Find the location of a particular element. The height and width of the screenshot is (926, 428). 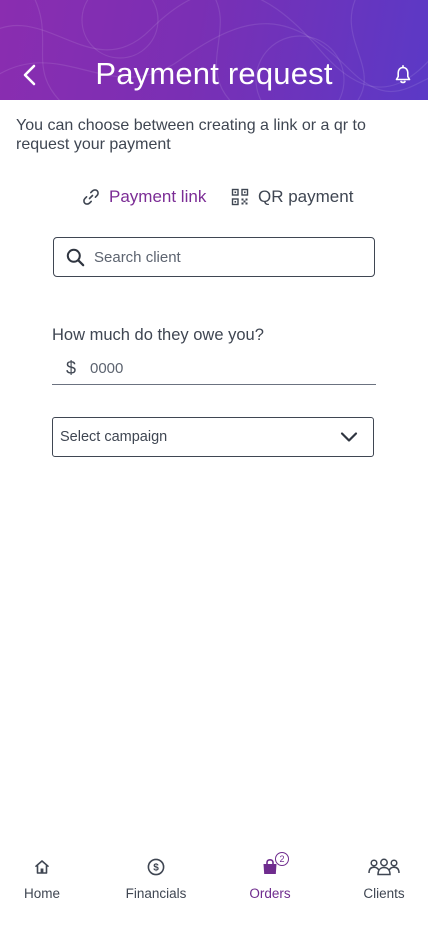

payment-type-tabs: Payment link QR payment is located at coordinates (214, 197).